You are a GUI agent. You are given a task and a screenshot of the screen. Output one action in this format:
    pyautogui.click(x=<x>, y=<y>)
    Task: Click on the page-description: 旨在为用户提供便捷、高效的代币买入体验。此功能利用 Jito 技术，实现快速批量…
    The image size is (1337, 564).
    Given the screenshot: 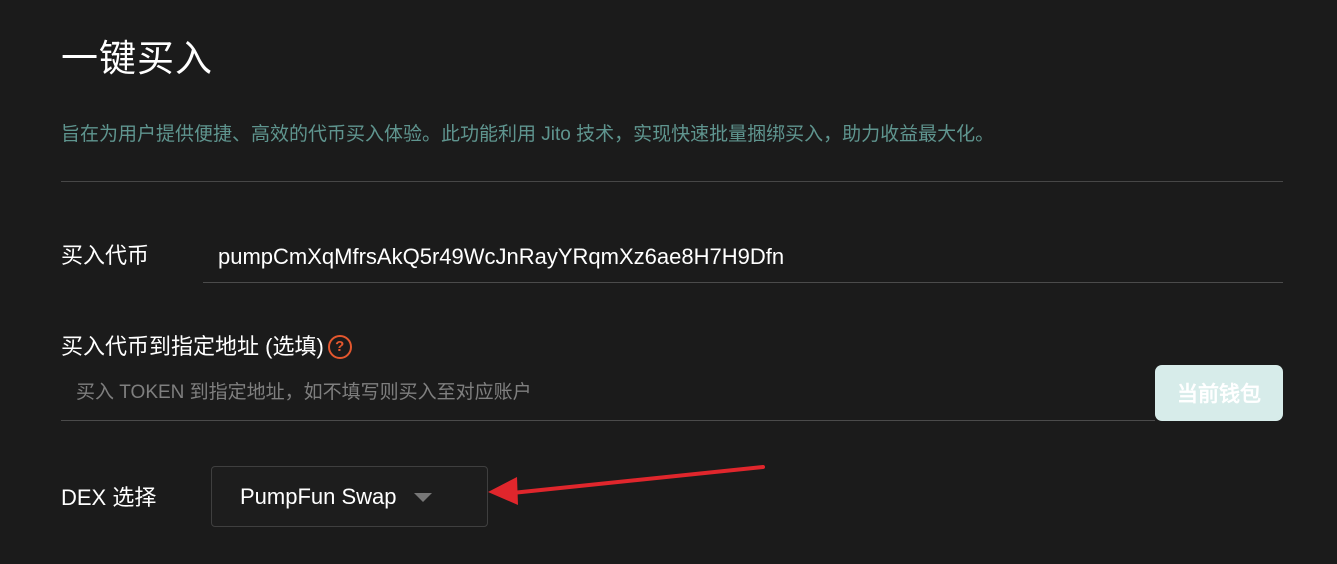 What is the action you would take?
    pyautogui.click(x=528, y=134)
    